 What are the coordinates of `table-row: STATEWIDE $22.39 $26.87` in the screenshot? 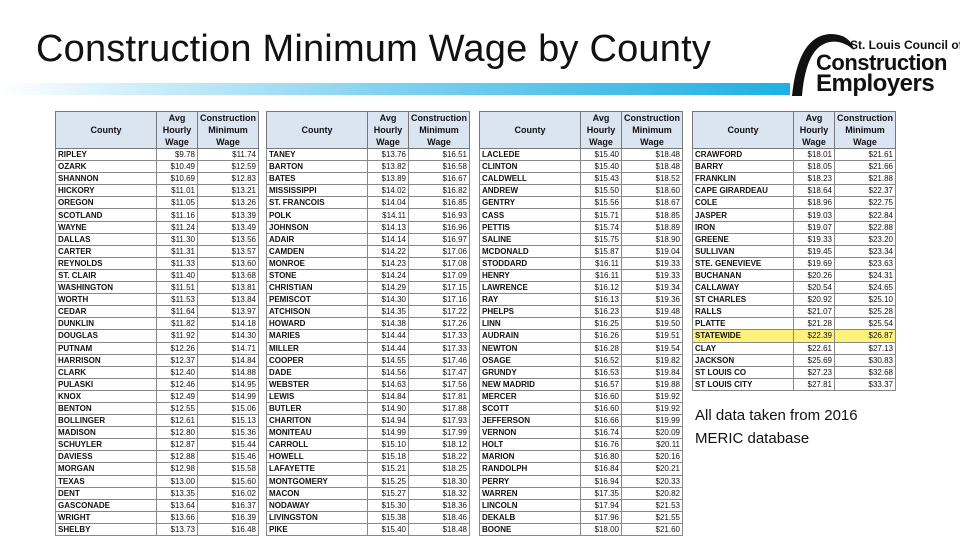 It's located at (794, 336).